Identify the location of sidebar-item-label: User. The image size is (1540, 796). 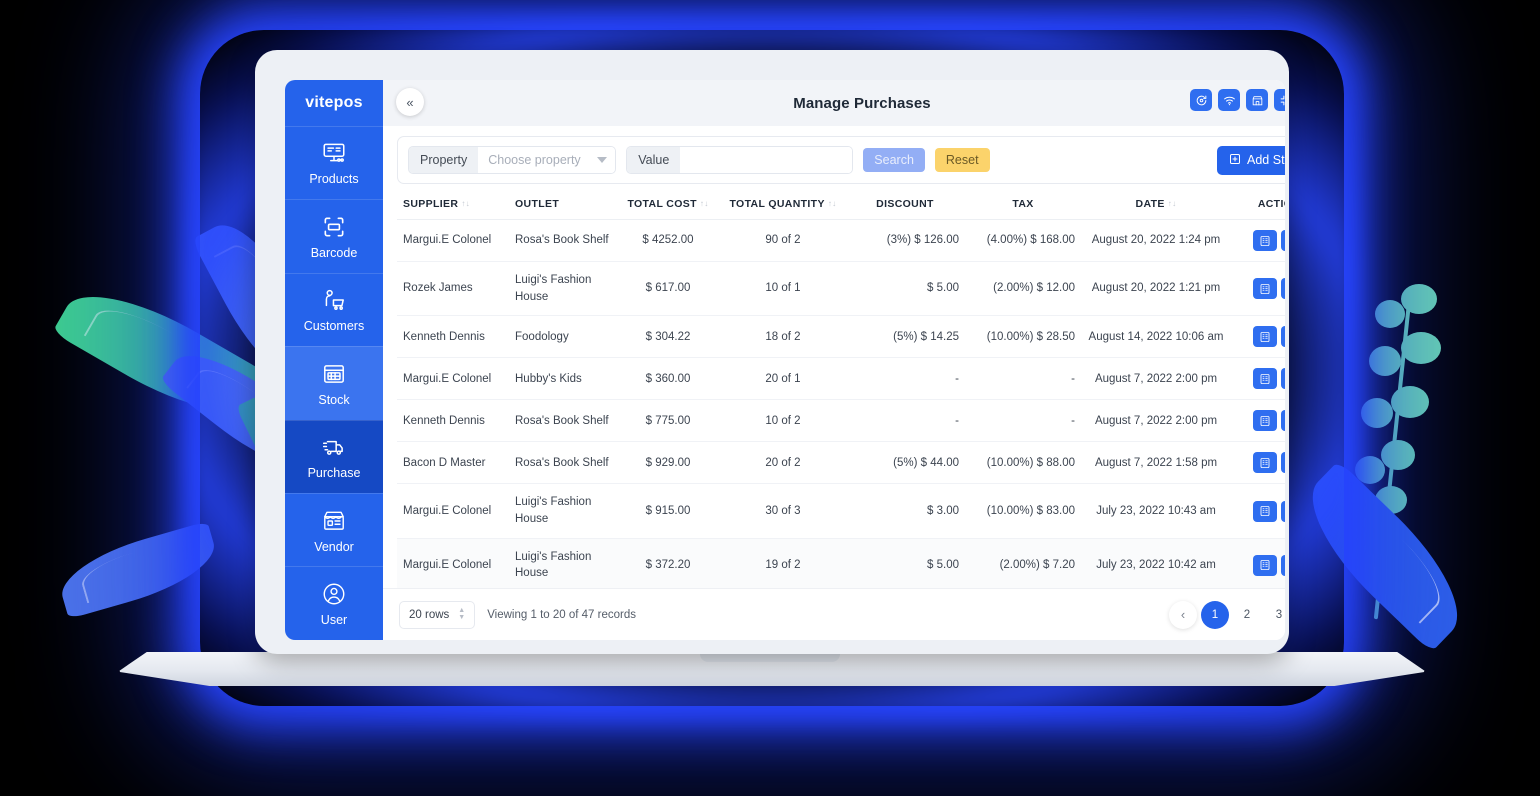
(334, 619).